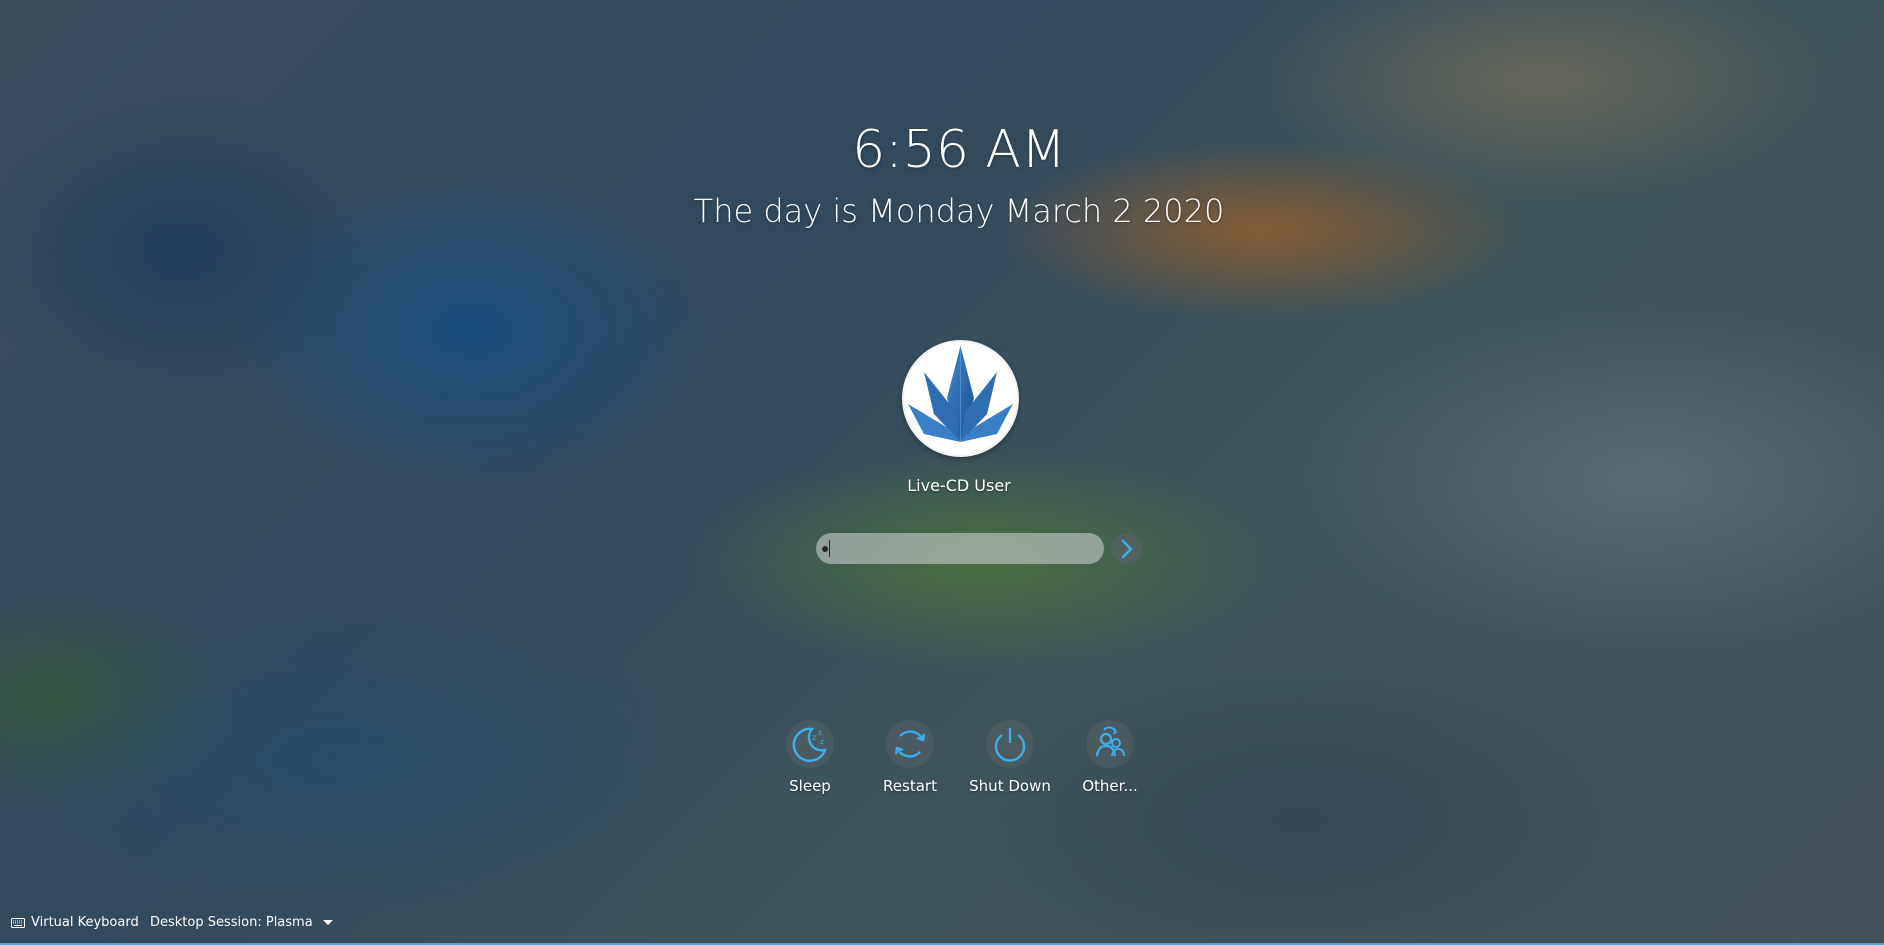  I want to click on restart-icon, so click(910, 744).